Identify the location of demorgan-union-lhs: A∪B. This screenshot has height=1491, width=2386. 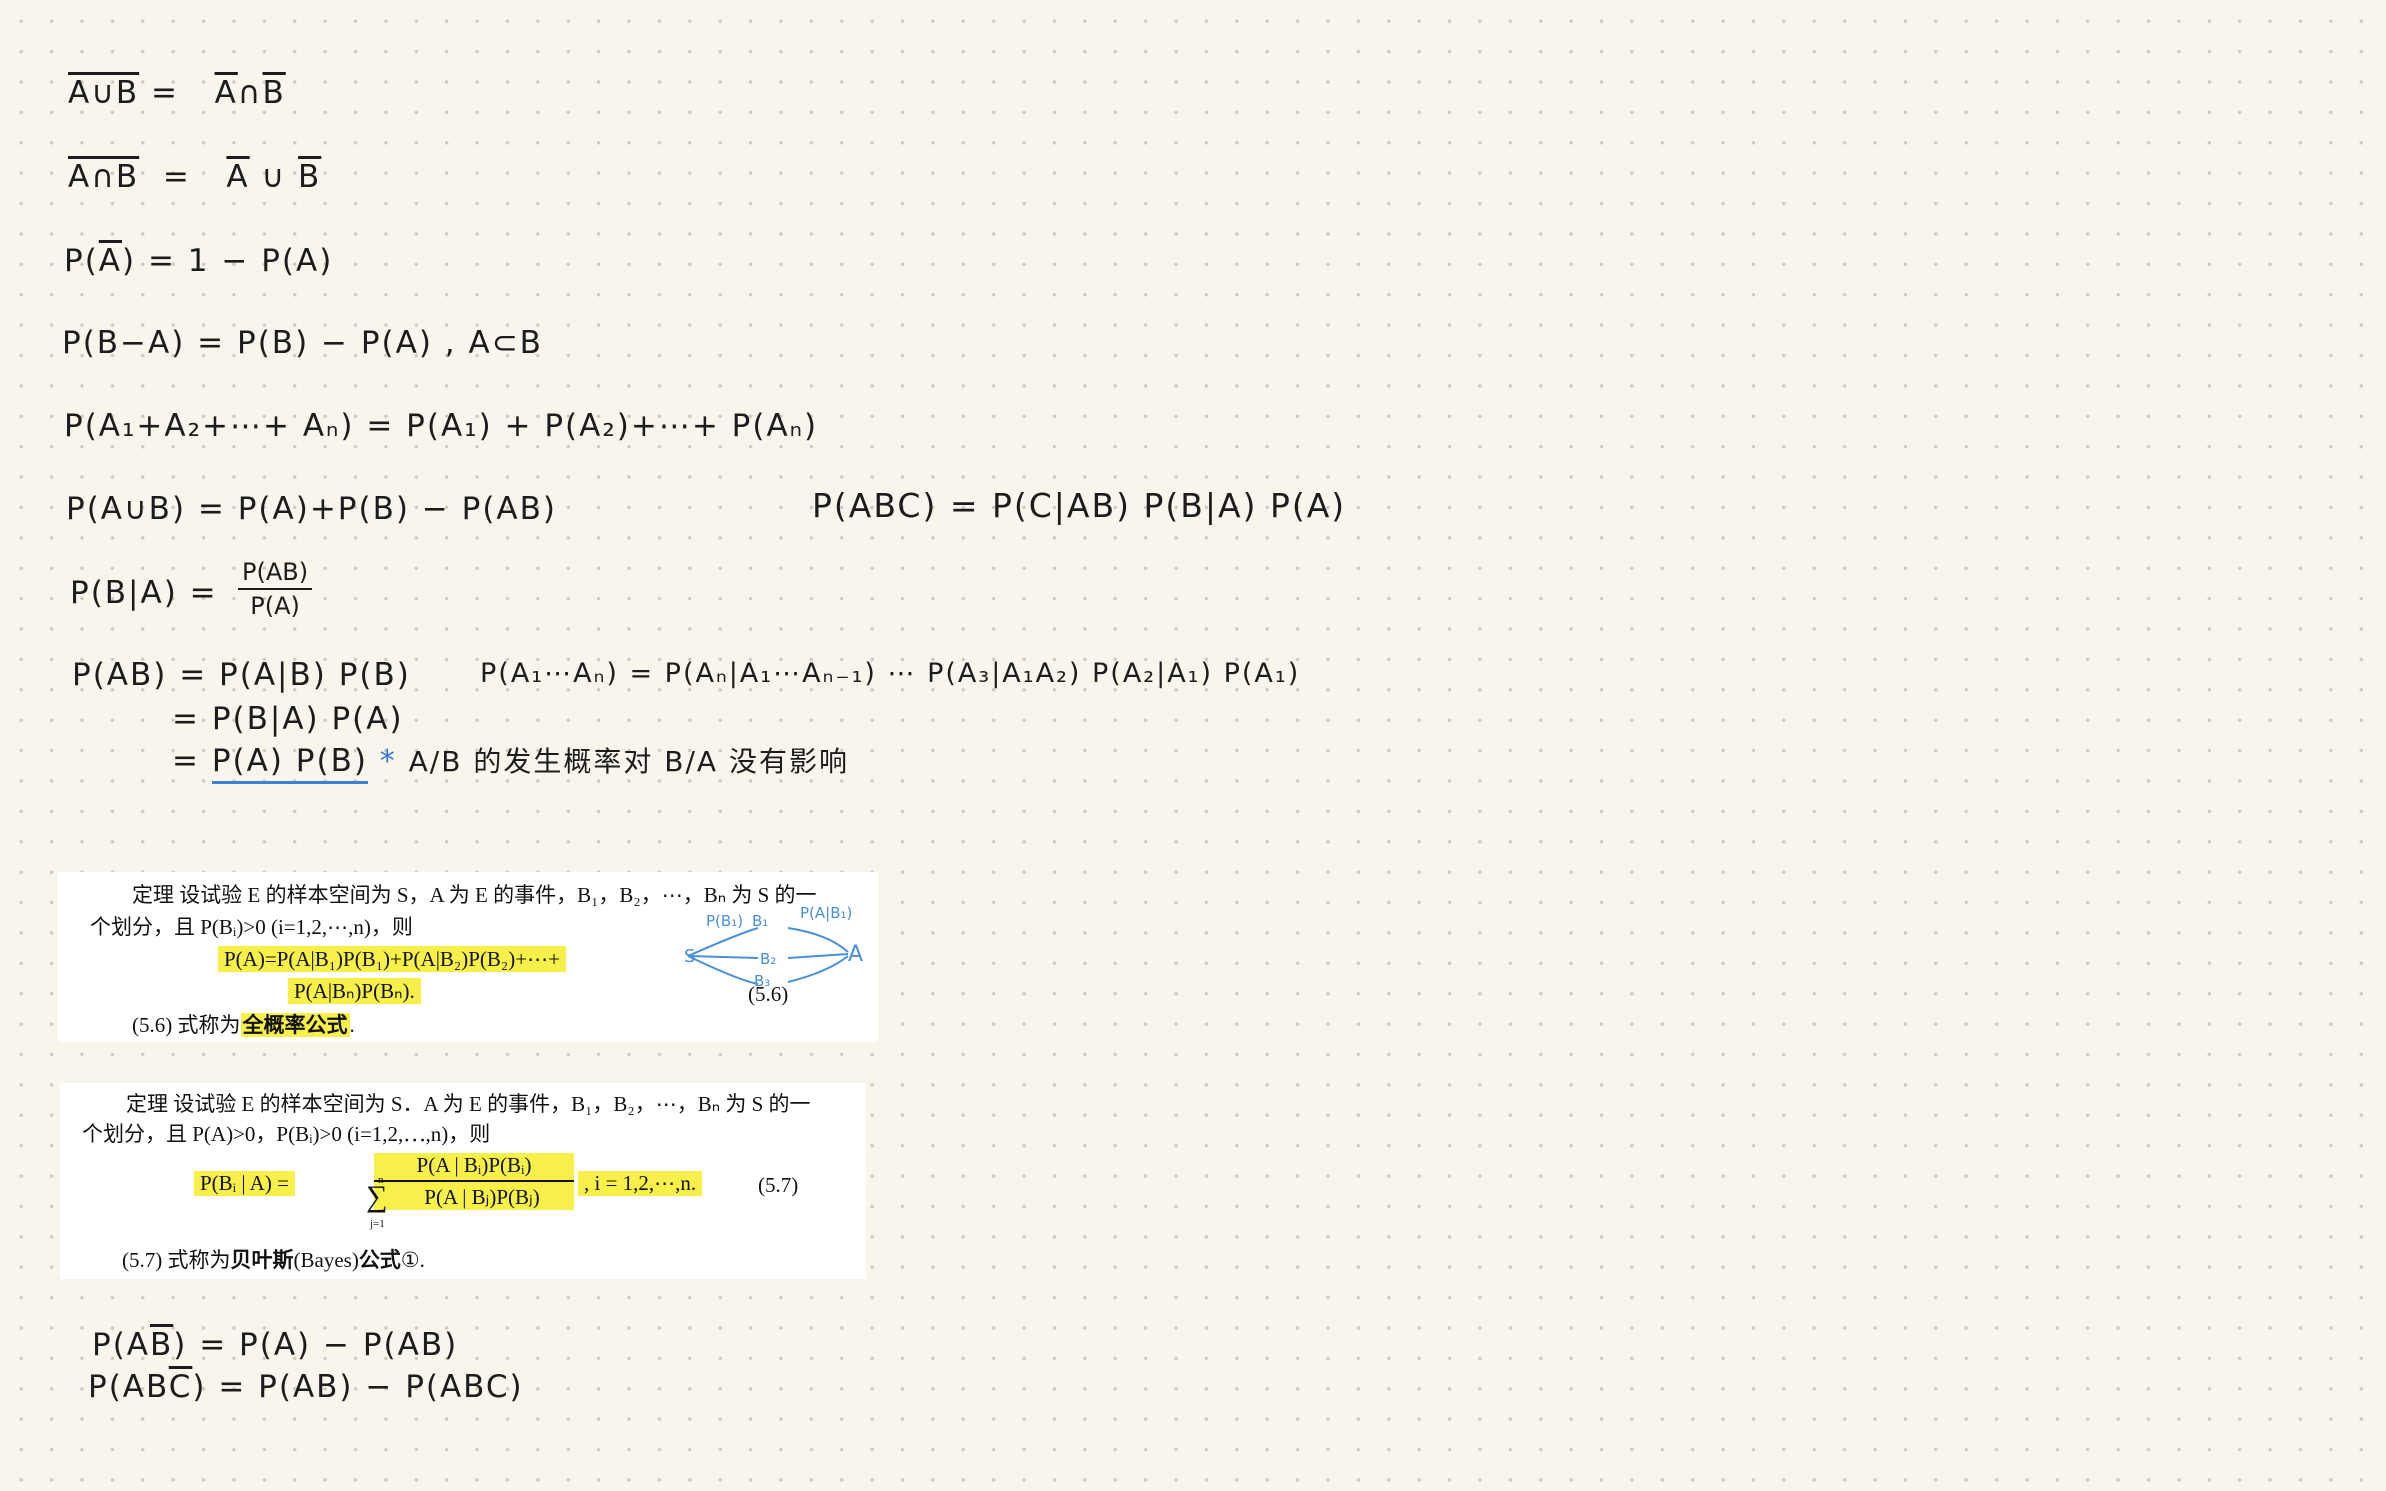
(104, 93).